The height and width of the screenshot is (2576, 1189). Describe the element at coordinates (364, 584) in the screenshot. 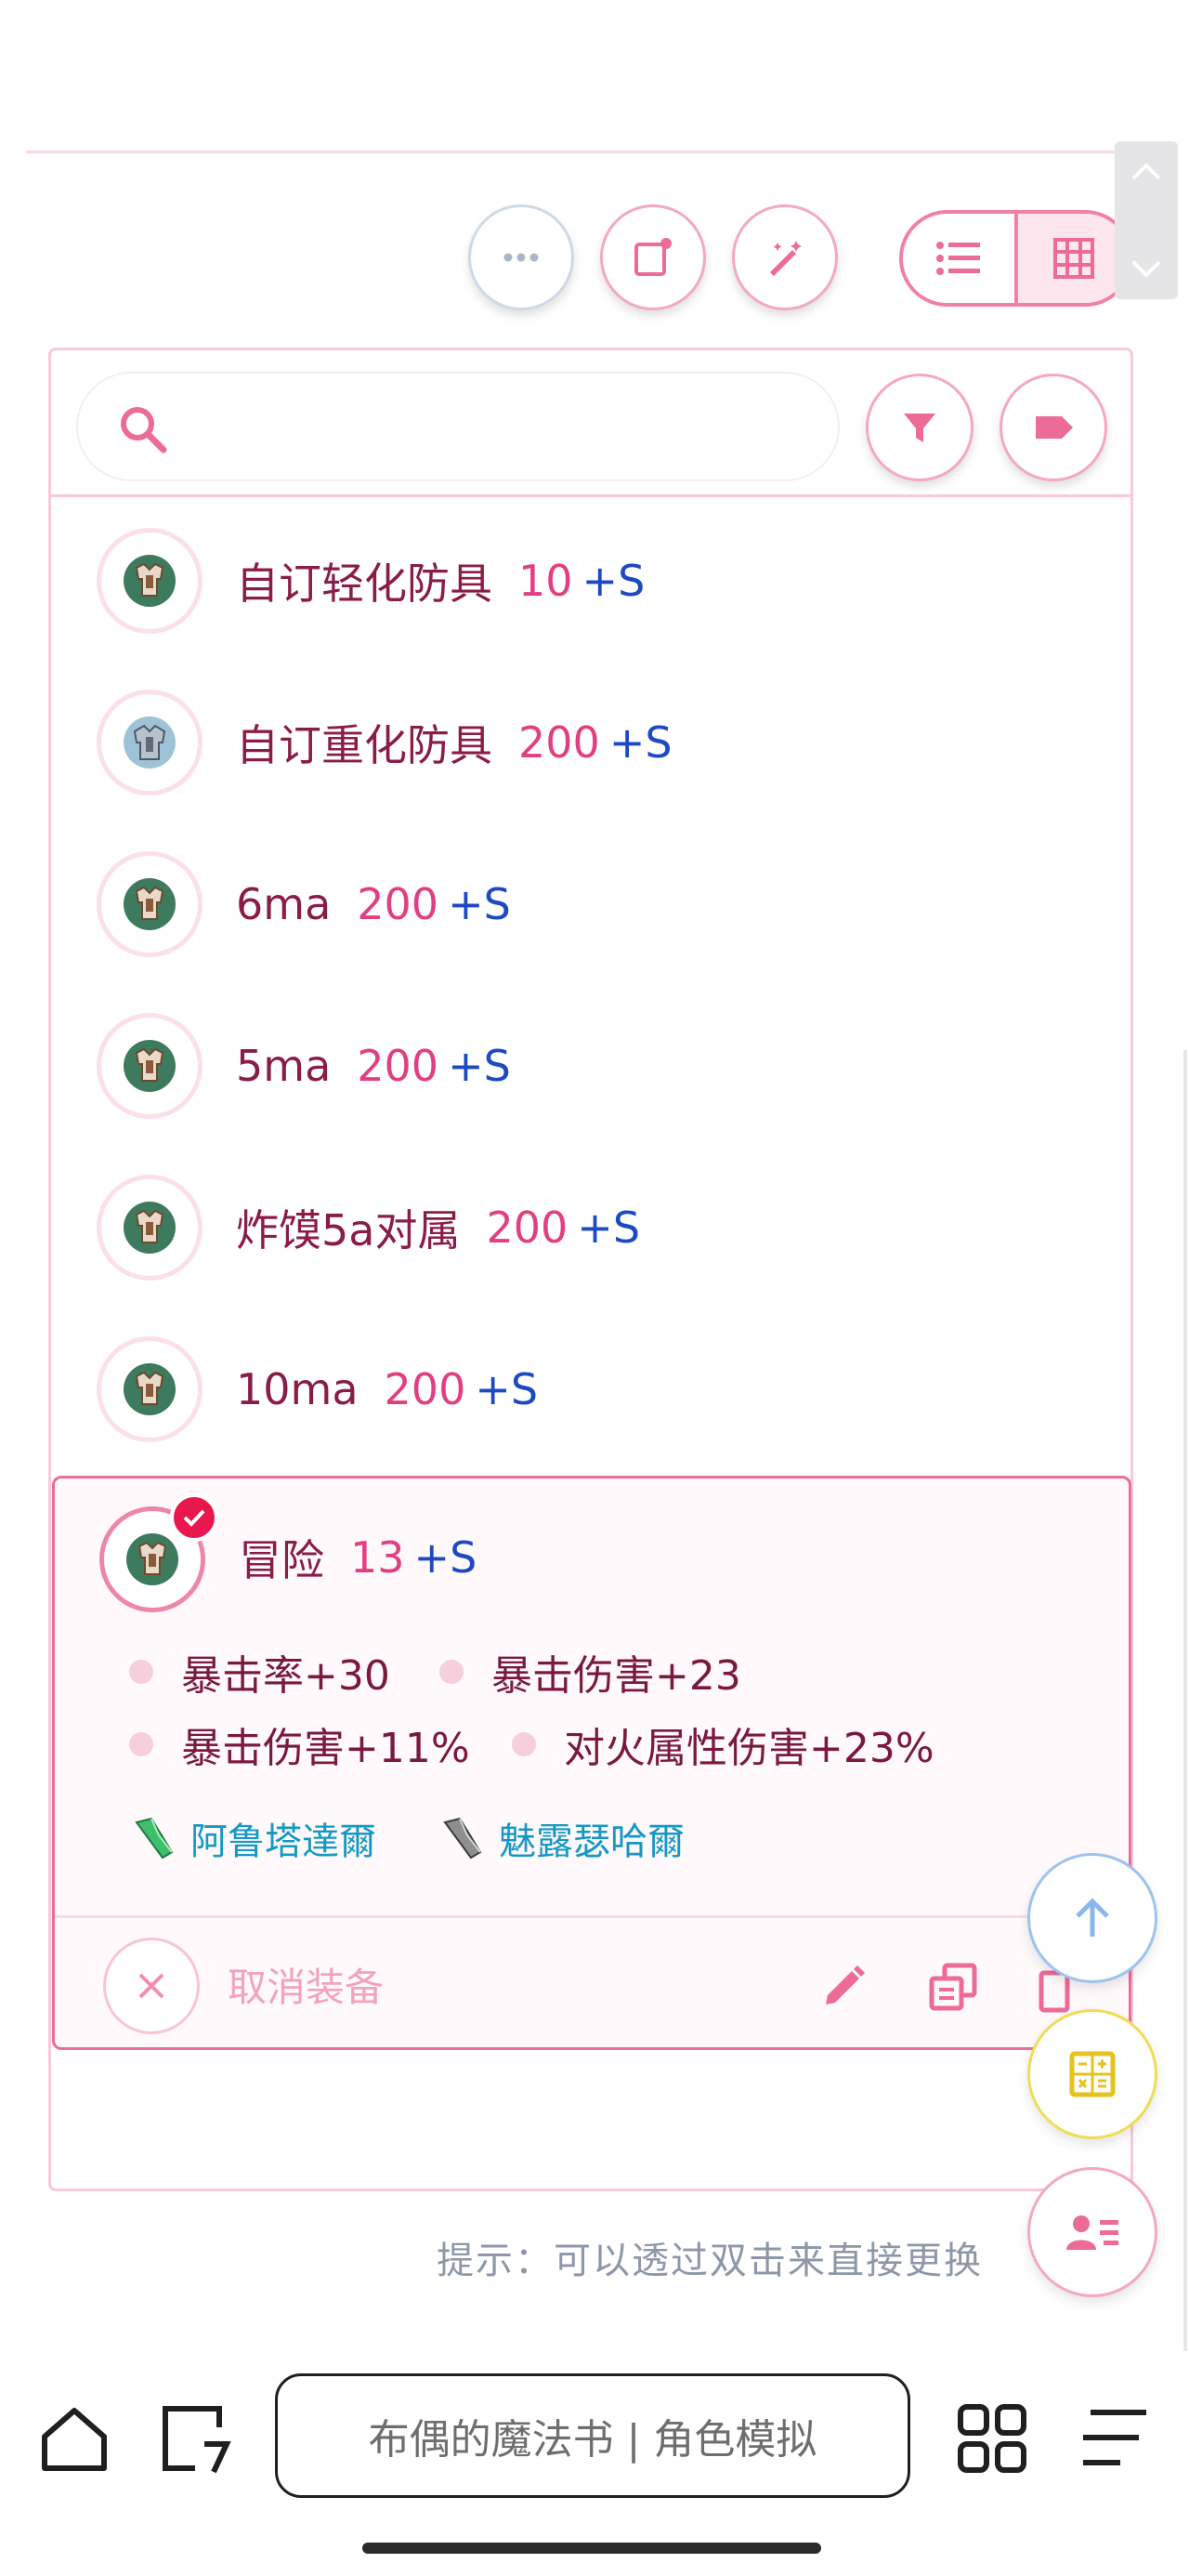

I see `item-name: 自订轻化防具` at that location.